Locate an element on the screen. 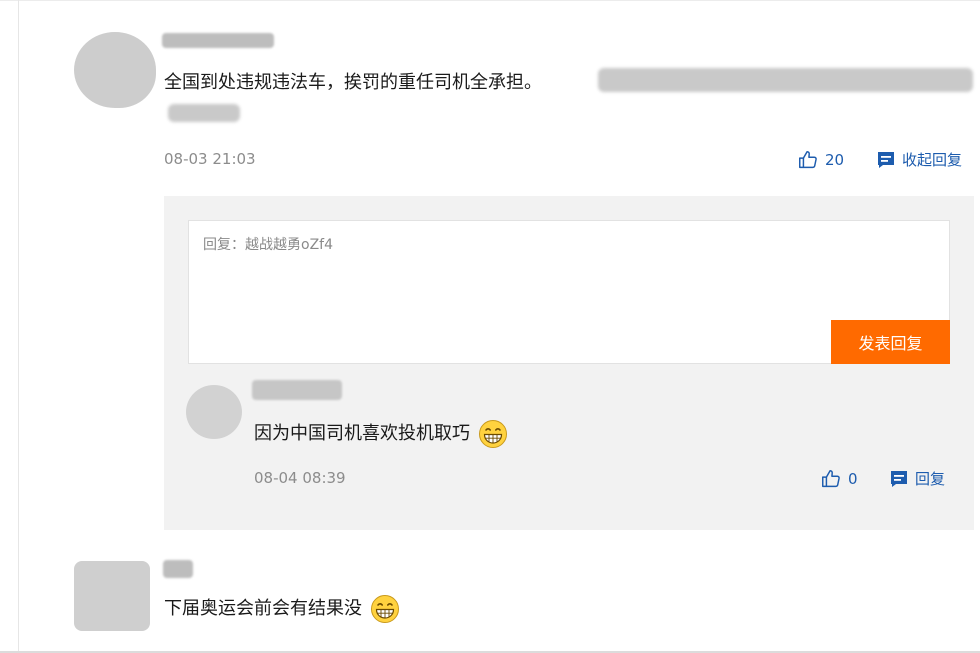 Image resolution: width=980 pixels, height=653 pixels. like-button: 0 is located at coordinates (839, 479).